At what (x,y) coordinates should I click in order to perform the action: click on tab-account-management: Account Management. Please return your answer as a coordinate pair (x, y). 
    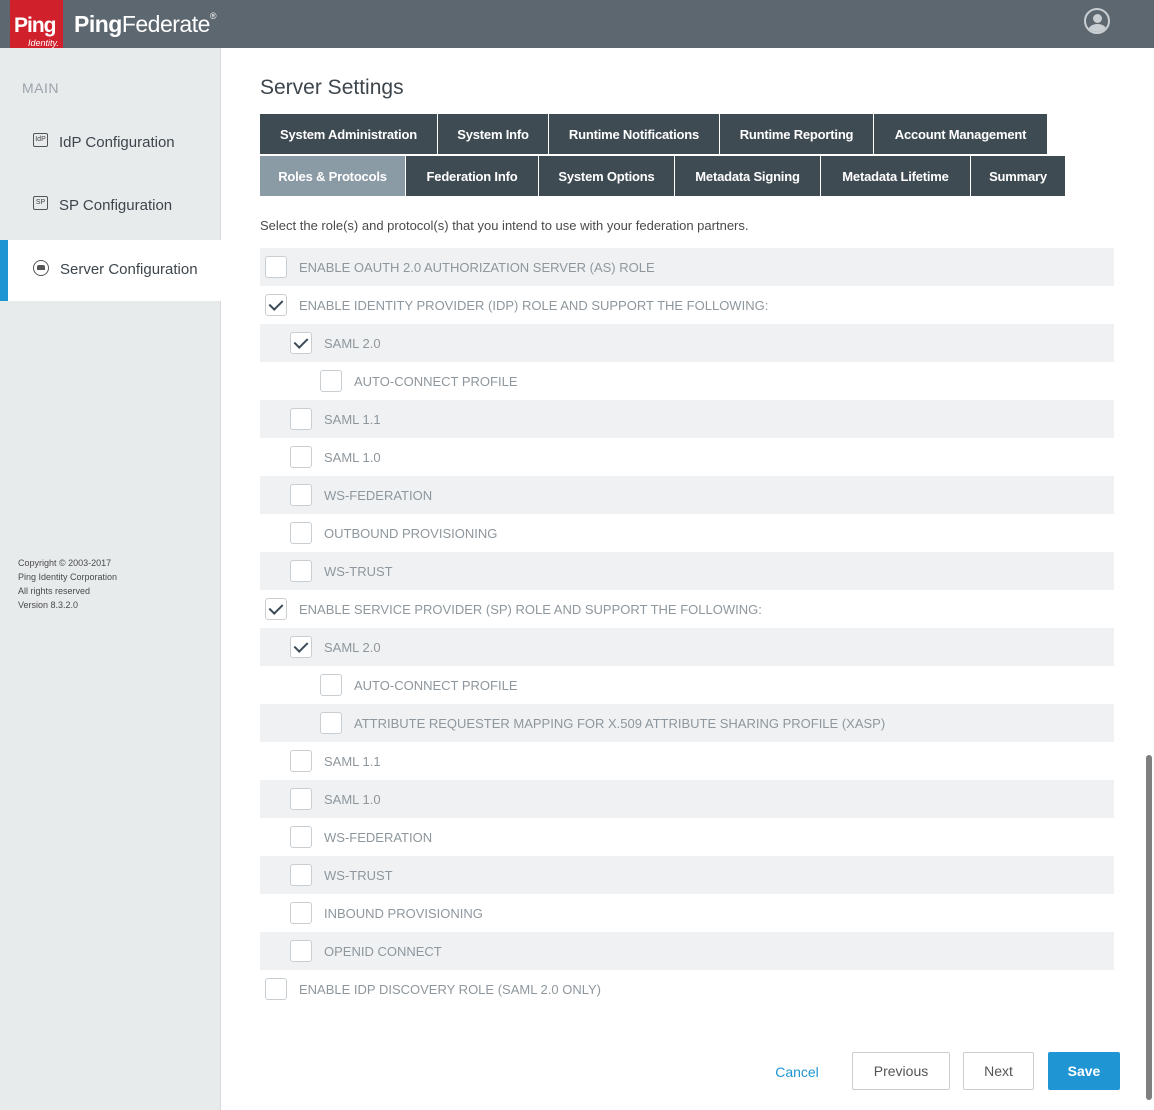
    Looking at the image, I should click on (961, 134).